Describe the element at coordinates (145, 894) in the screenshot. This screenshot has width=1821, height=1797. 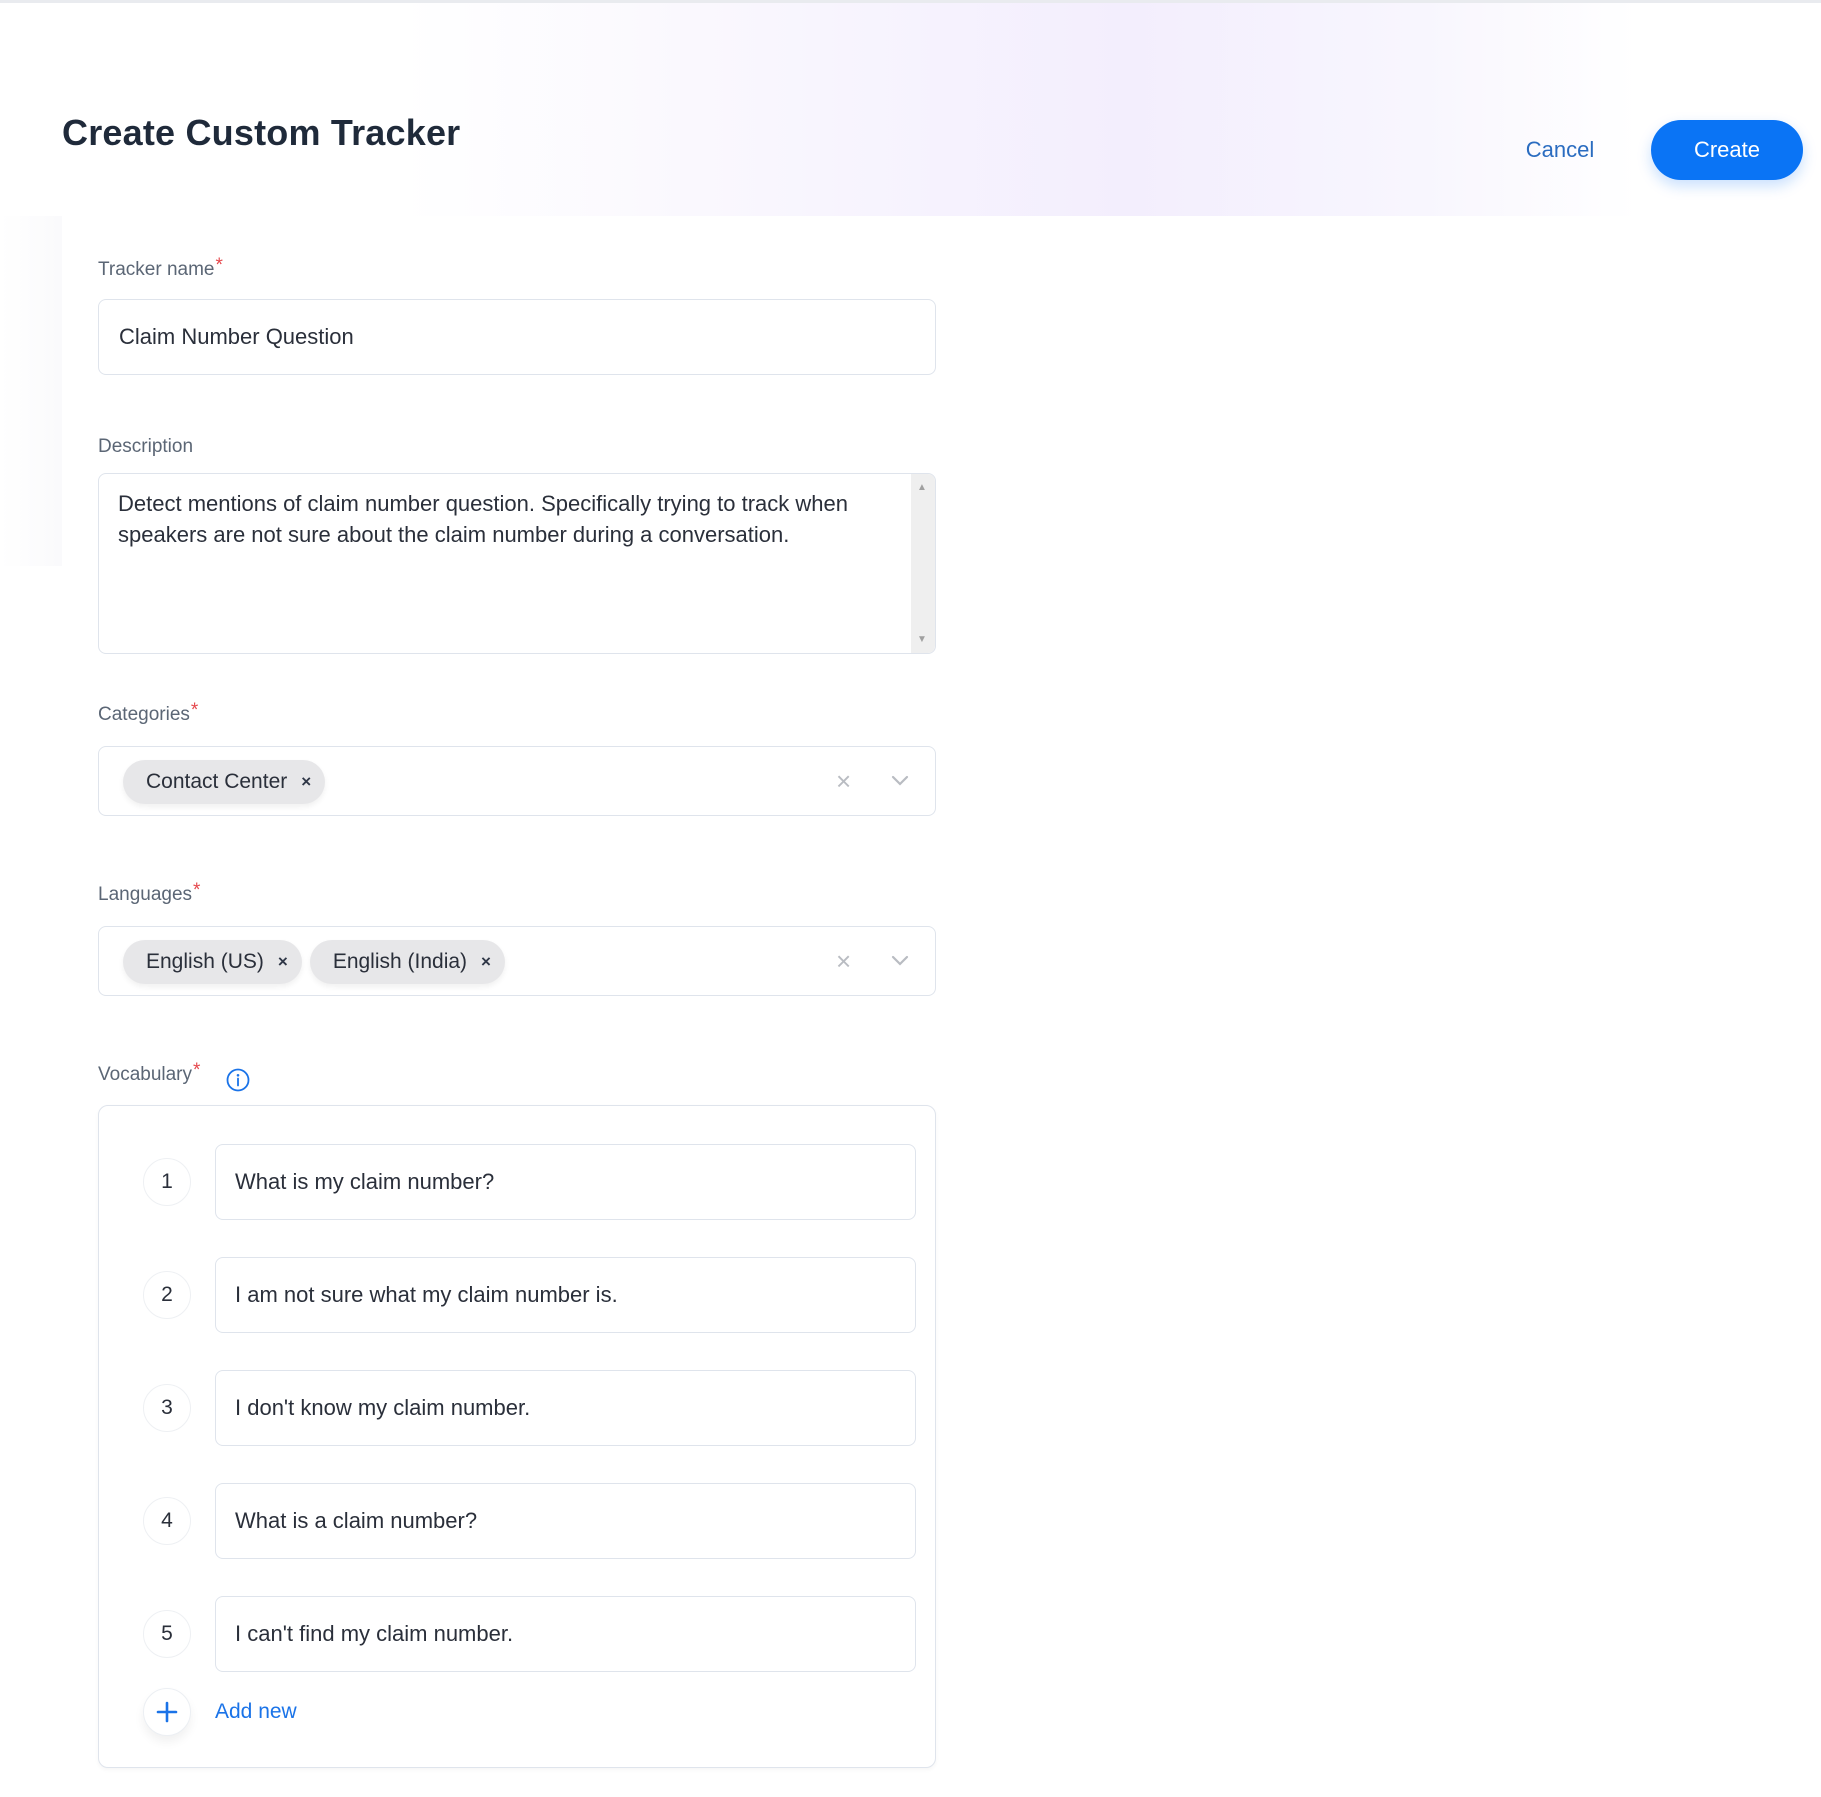
I see `languages-label-text: Languages` at that location.